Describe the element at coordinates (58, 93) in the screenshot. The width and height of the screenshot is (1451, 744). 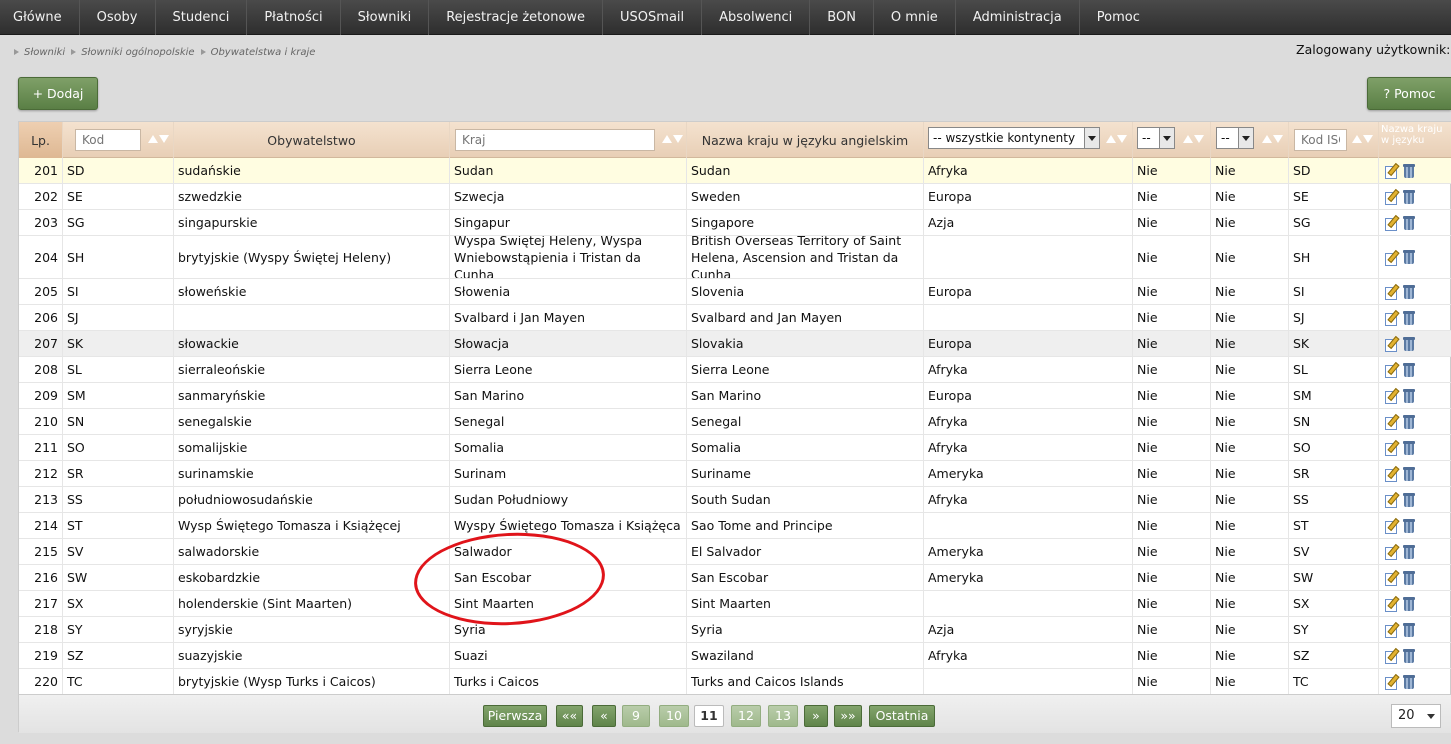
I see `add-button: + Dodaj` at that location.